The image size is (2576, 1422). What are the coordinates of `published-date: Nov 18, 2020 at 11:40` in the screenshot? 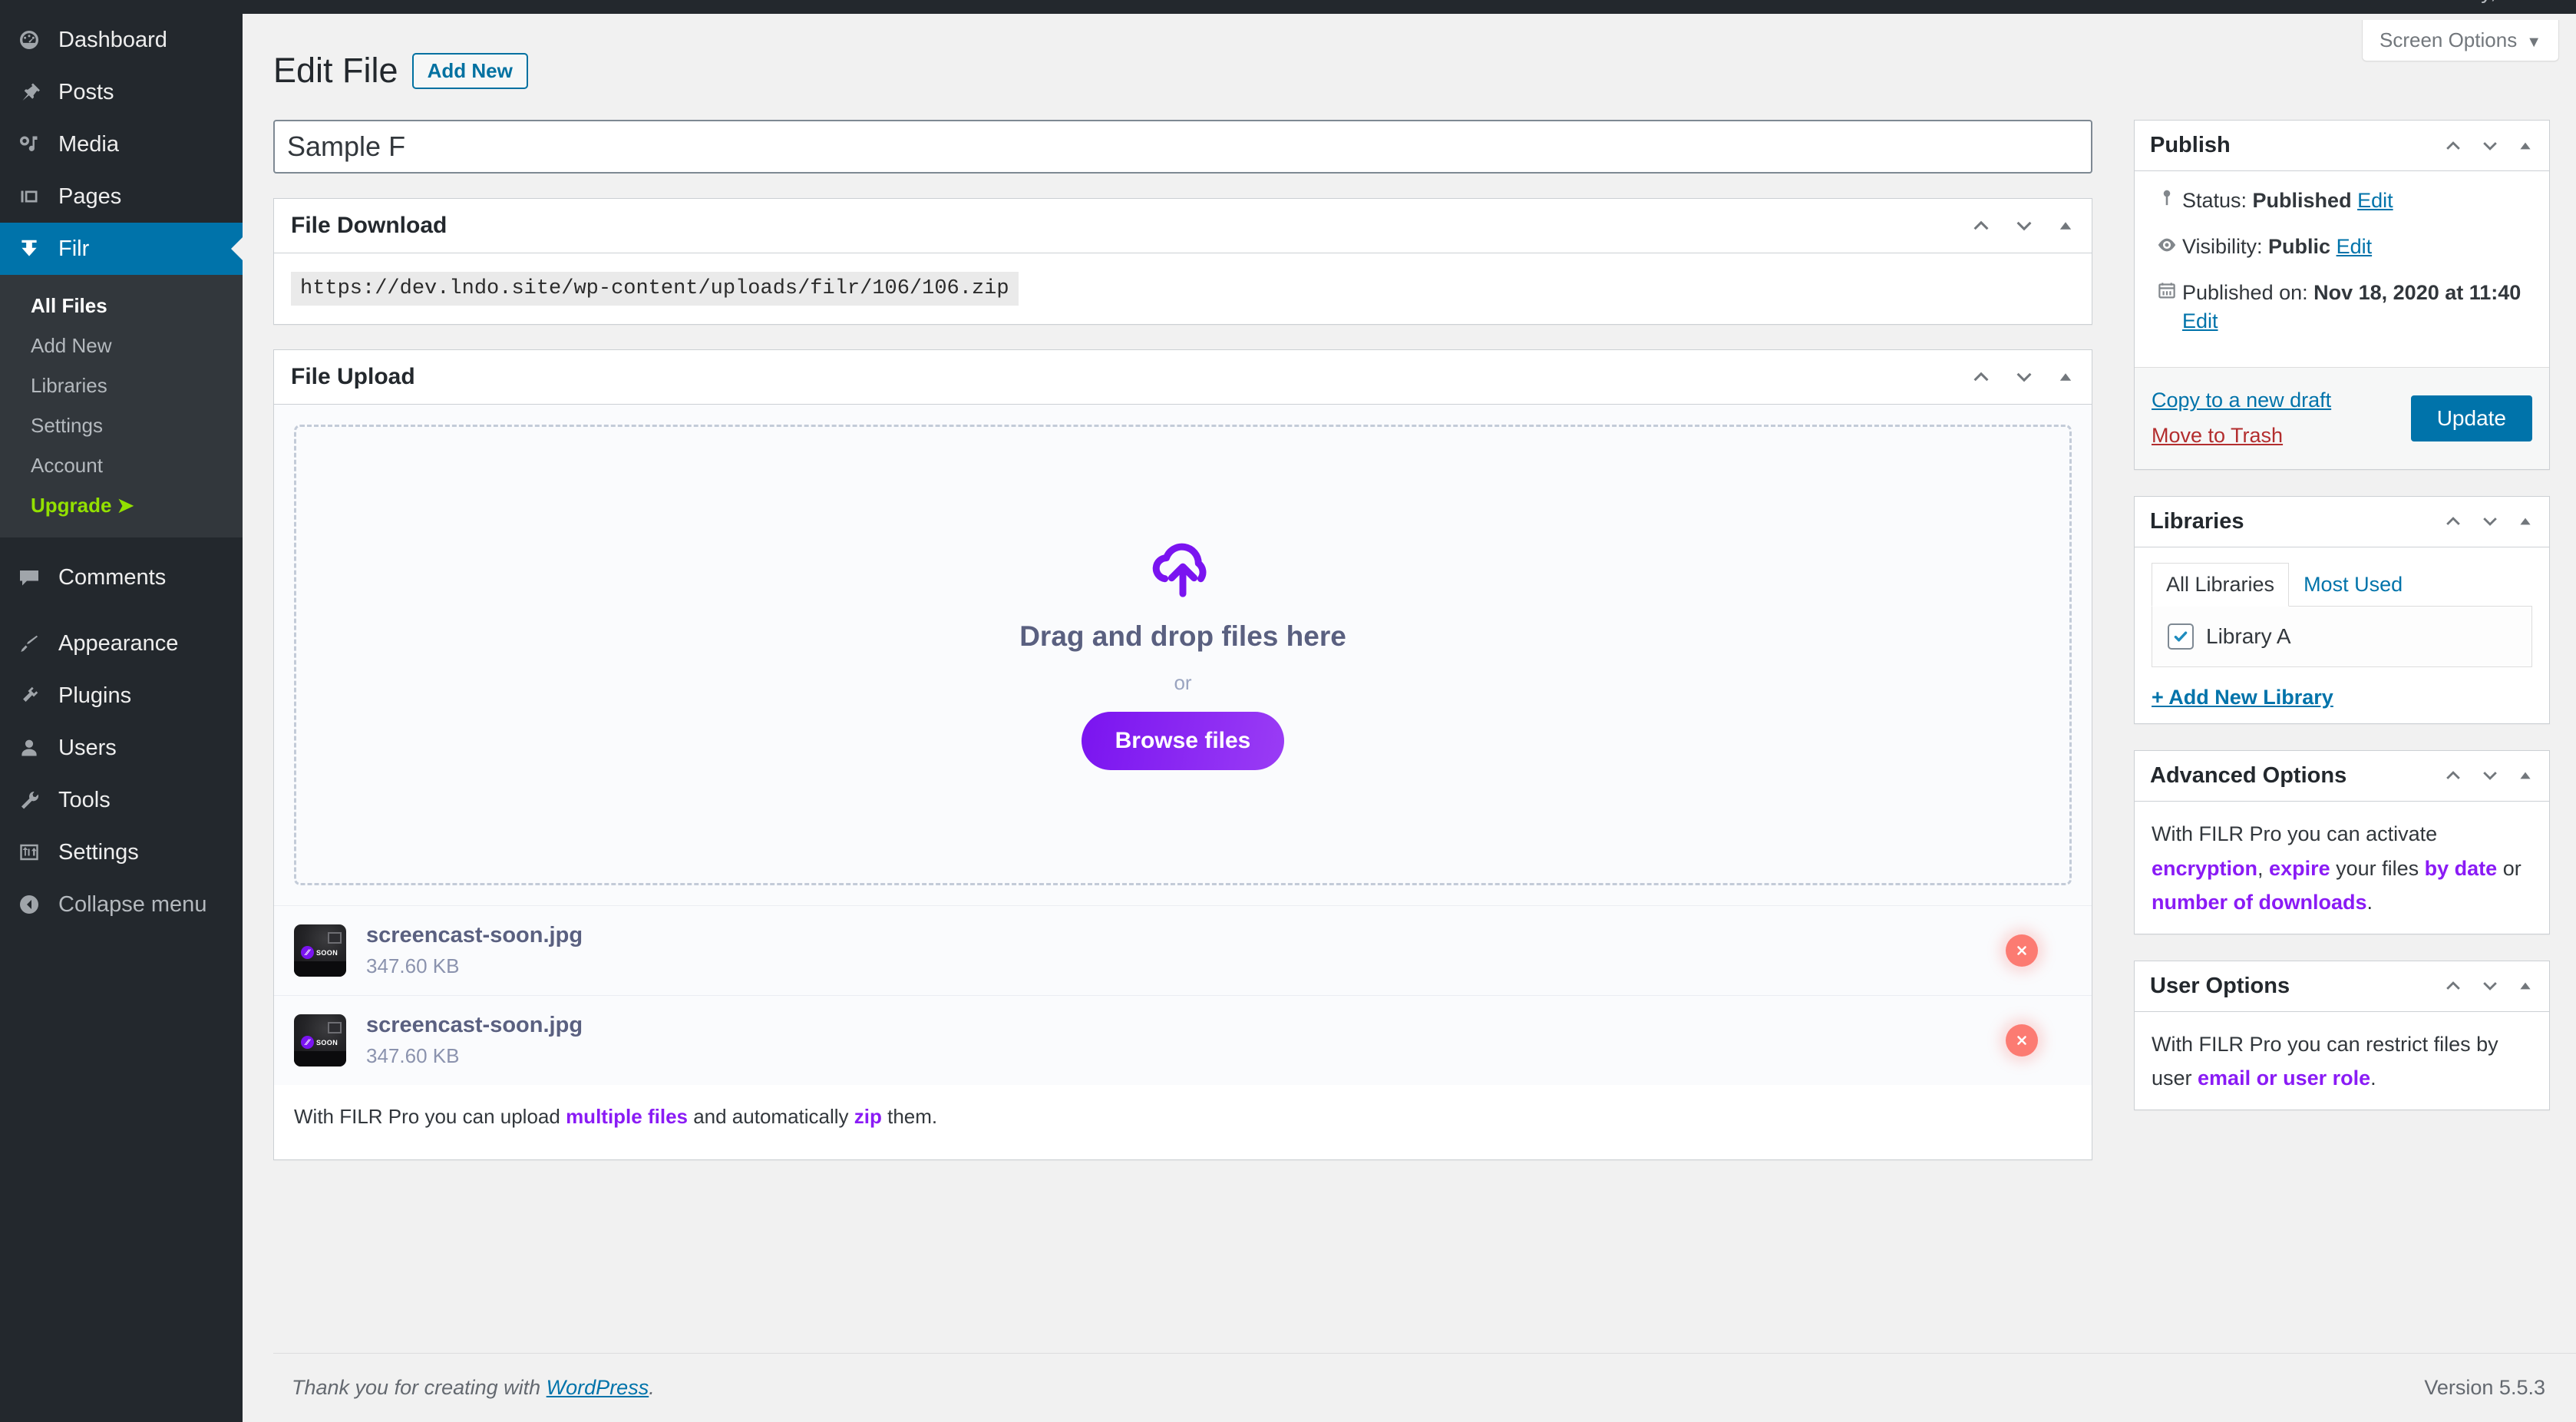 It's located at (2417, 292).